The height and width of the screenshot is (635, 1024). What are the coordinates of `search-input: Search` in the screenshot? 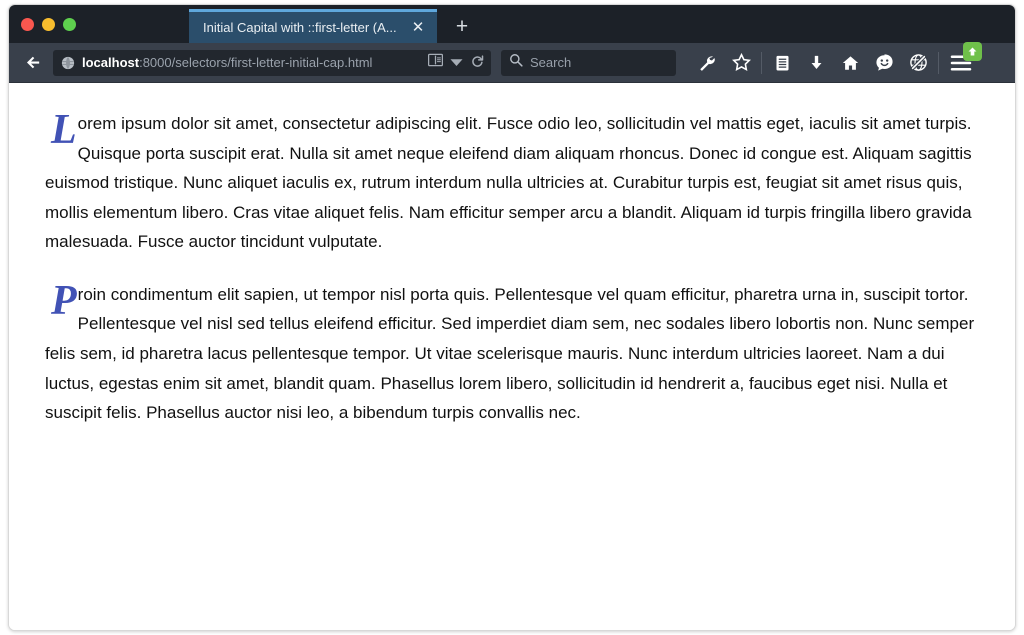 It's located at (588, 62).